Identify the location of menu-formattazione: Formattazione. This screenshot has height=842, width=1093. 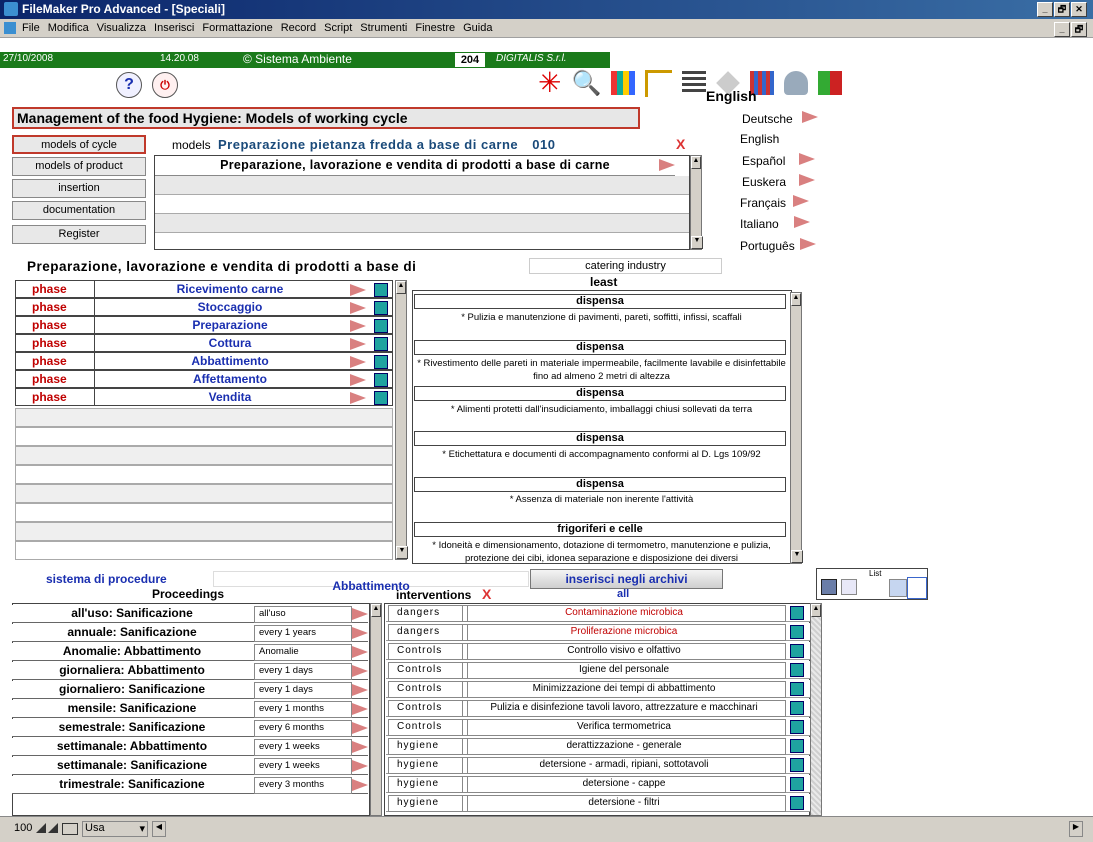
(237, 28).